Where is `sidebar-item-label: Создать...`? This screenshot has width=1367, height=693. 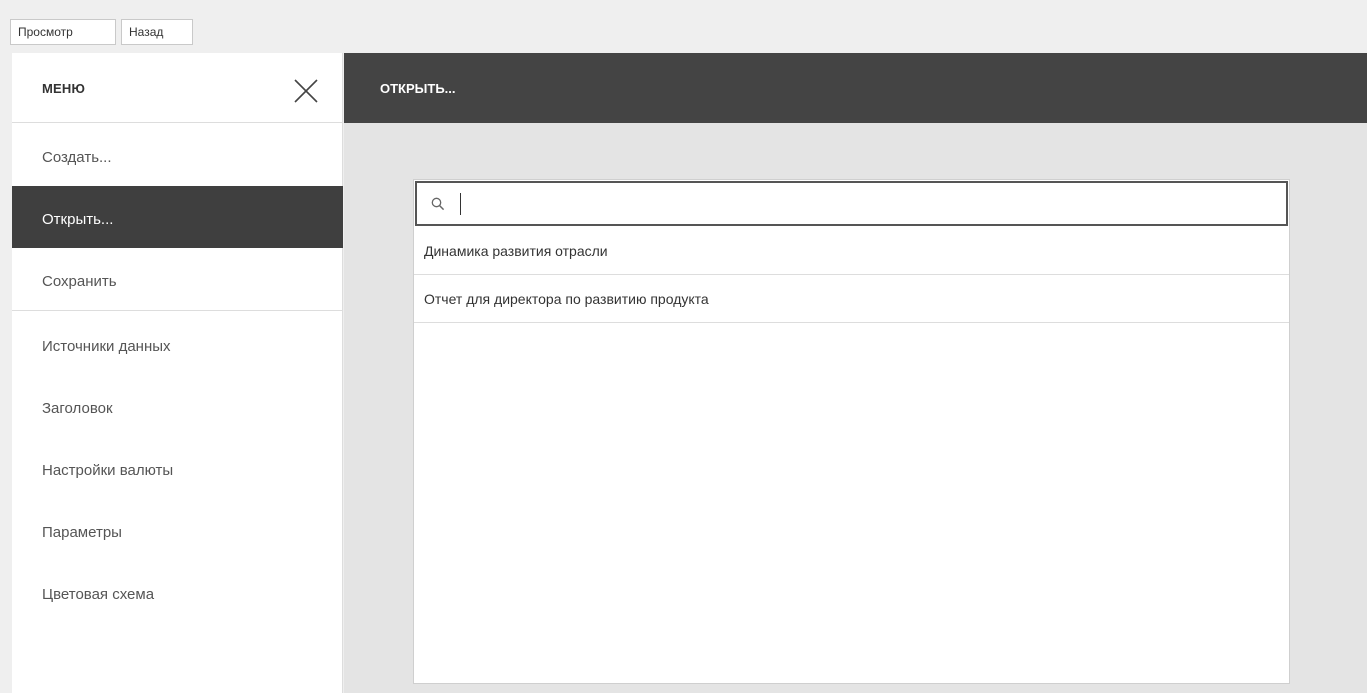 sidebar-item-label: Создать... is located at coordinates (77, 157).